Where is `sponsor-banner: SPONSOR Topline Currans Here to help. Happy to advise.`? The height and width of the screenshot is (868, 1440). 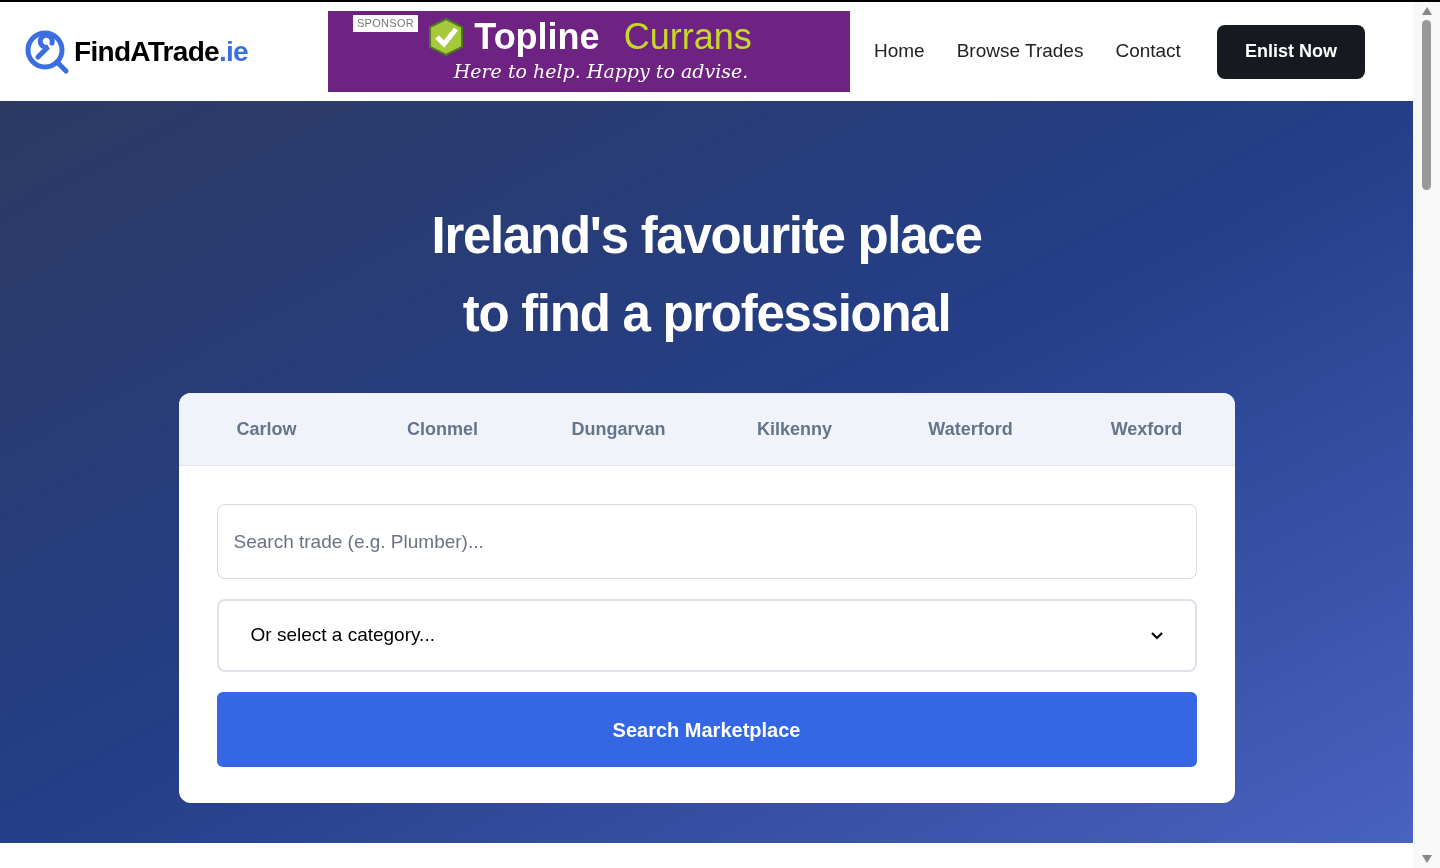 sponsor-banner: SPONSOR Topline Currans Here to help. Happy to advise. is located at coordinates (589, 51).